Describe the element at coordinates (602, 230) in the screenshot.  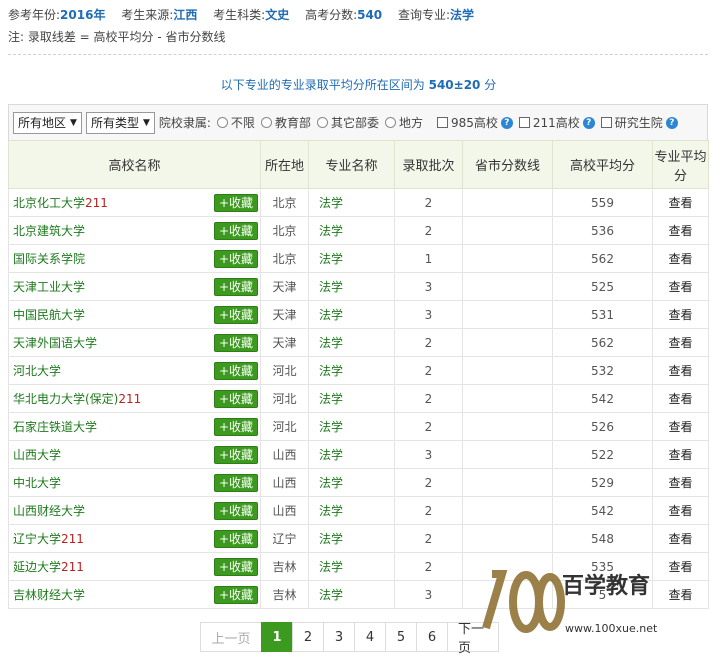
I see `school-avg-cell: 536` at that location.